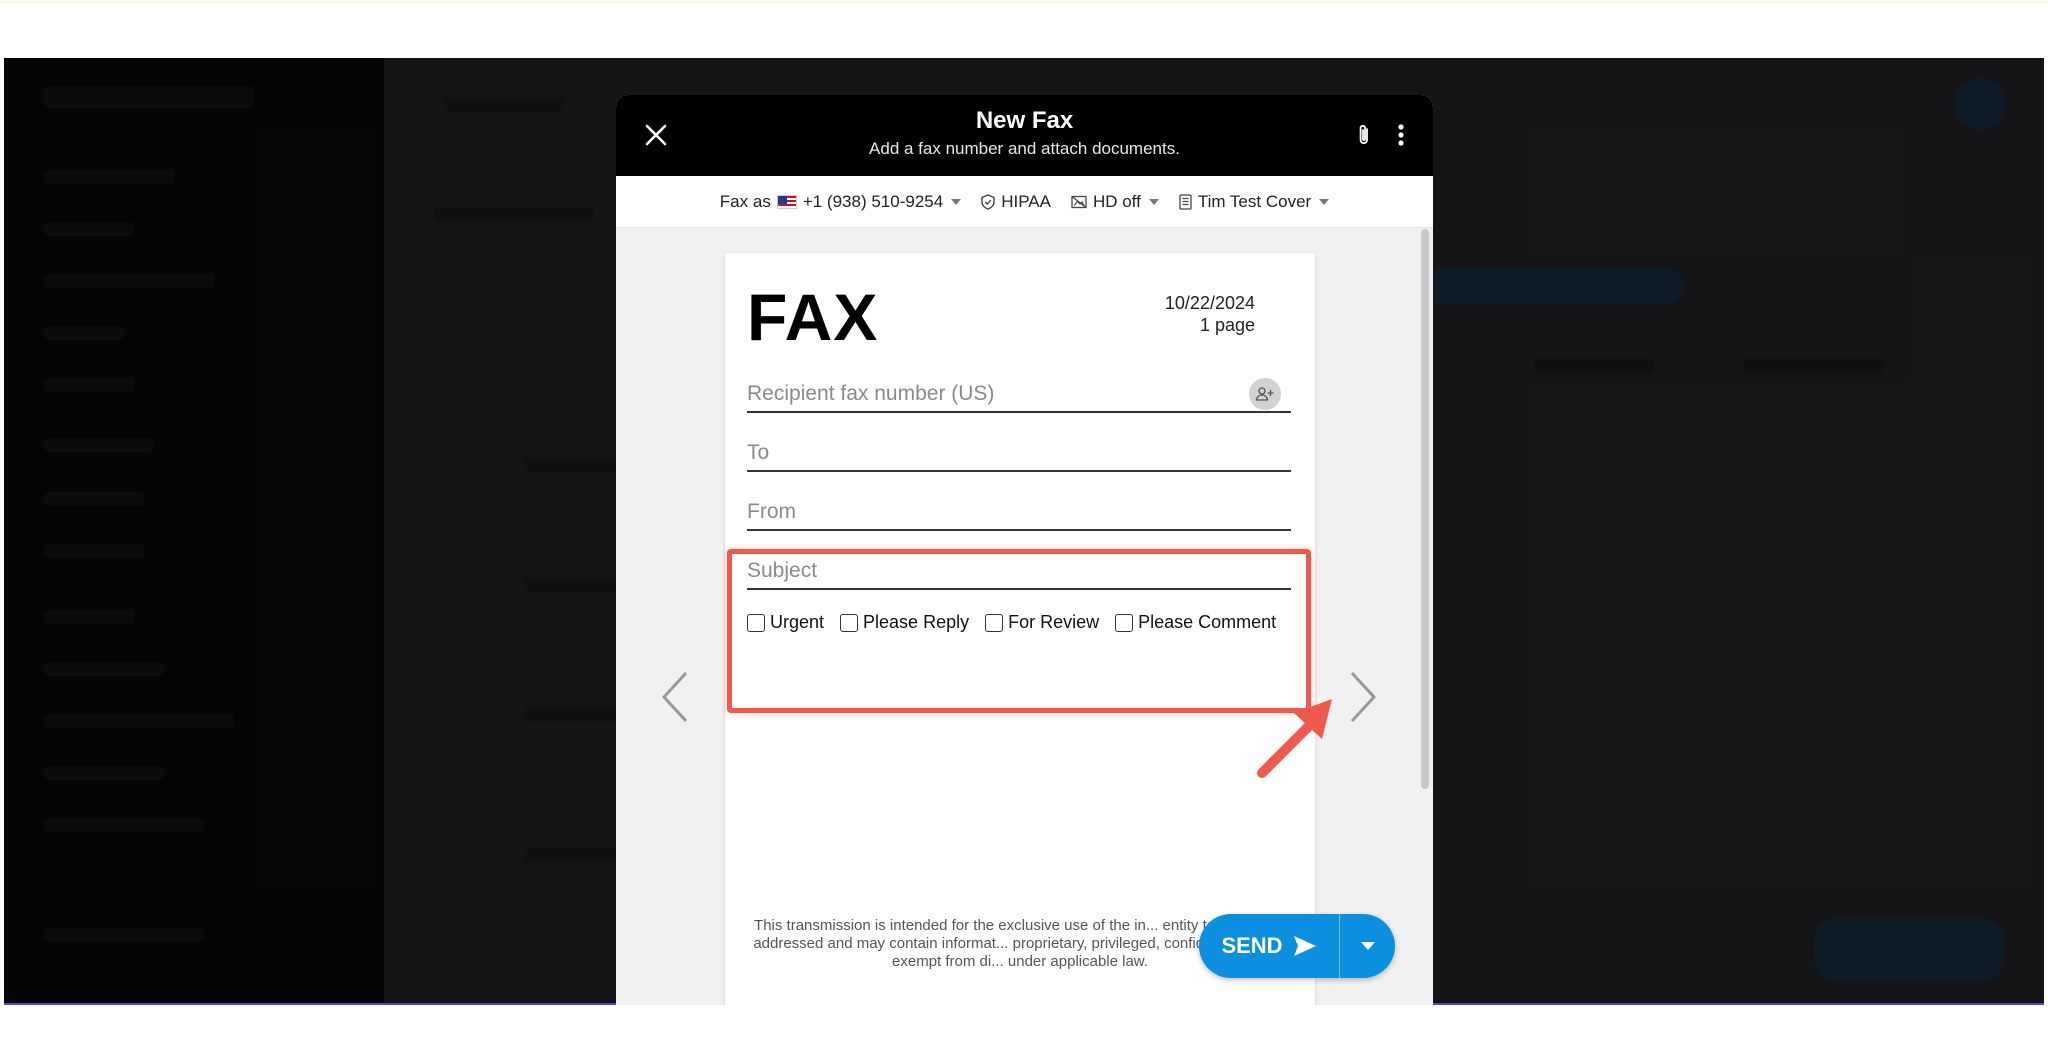 Image resolution: width=2048 pixels, height=1056 pixels. I want to click on annotation-arrow-icon, so click(1294, 738).